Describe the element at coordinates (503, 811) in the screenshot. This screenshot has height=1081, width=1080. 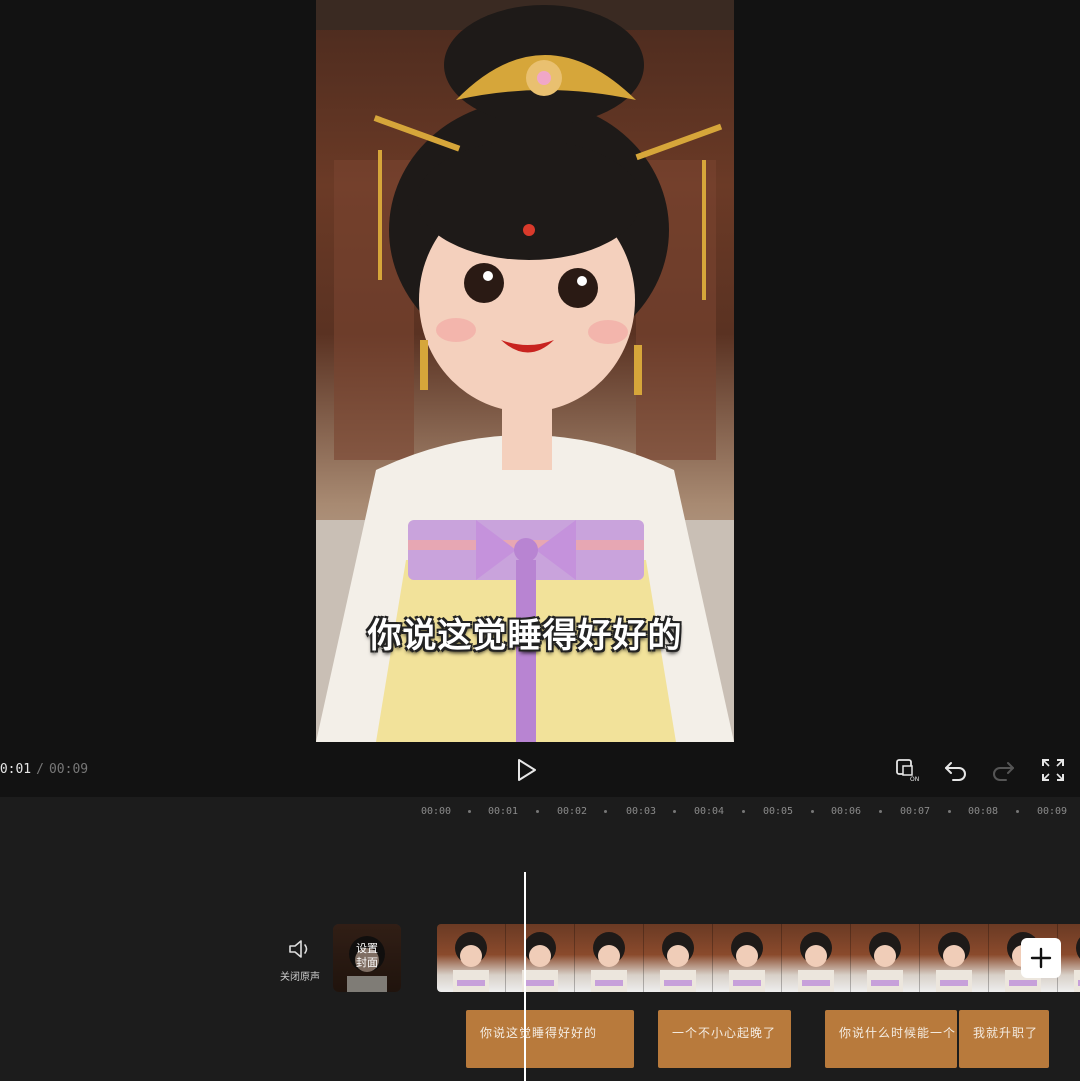
I see `ruler-label: 00:01` at that location.